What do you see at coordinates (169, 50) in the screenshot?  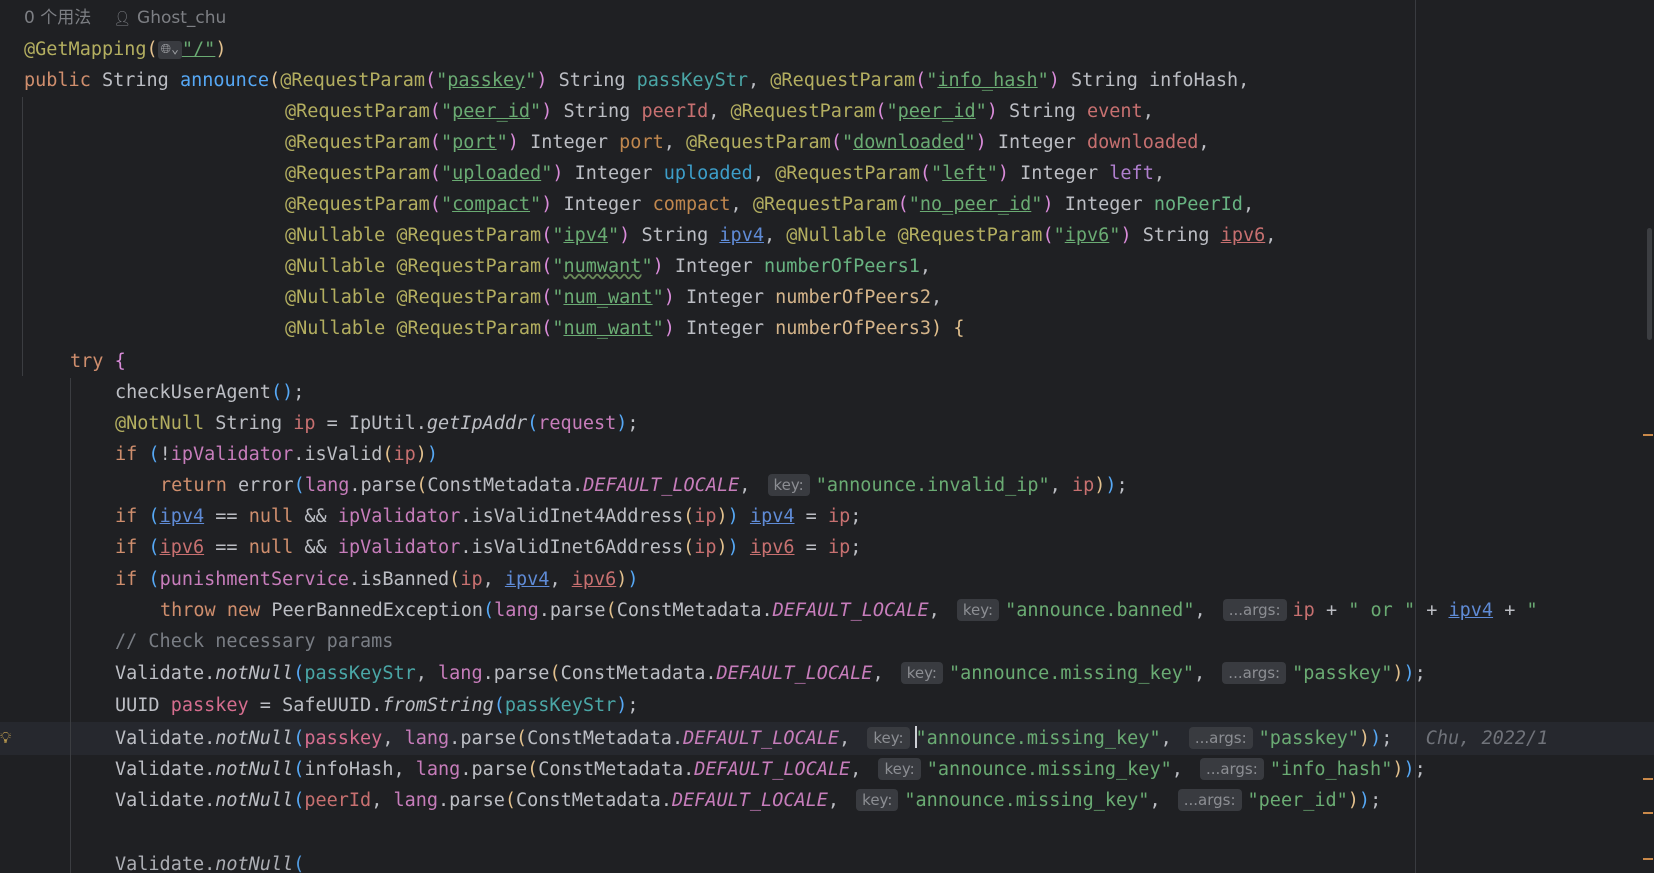 I see `globe-icon: 🌐︎⌄` at bounding box center [169, 50].